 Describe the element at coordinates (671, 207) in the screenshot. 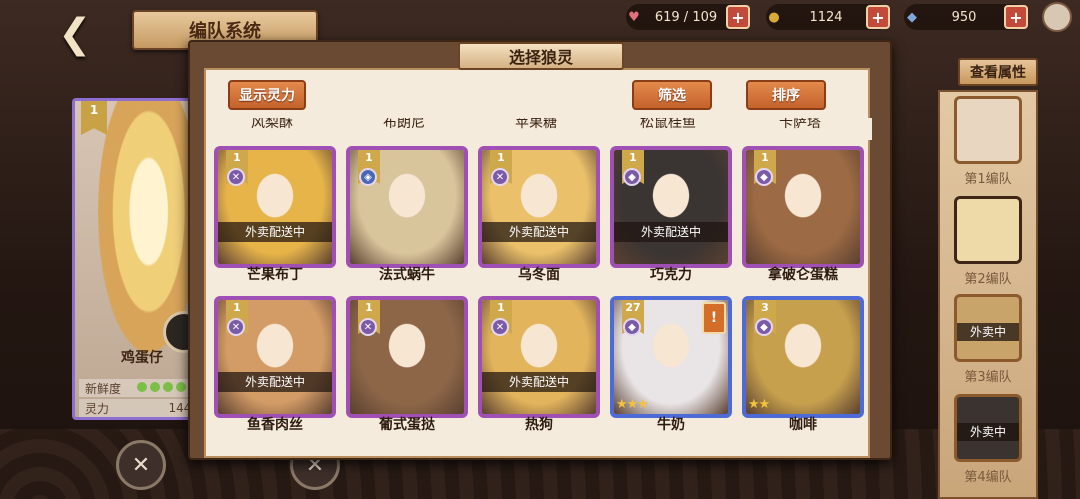

I see `character-card: 1 ◆ 外卖配送中` at that location.